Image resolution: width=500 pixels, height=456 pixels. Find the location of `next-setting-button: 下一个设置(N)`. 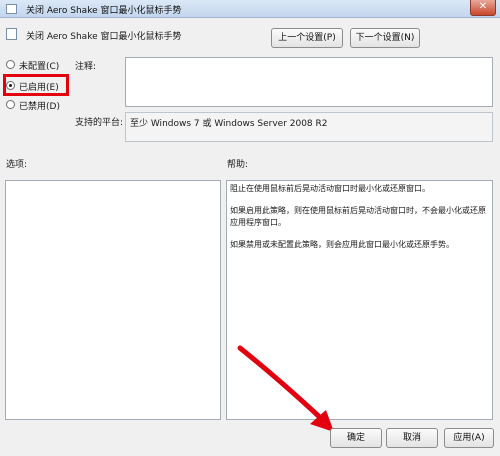

next-setting-button: 下一个设置(N) is located at coordinates (385, 38).